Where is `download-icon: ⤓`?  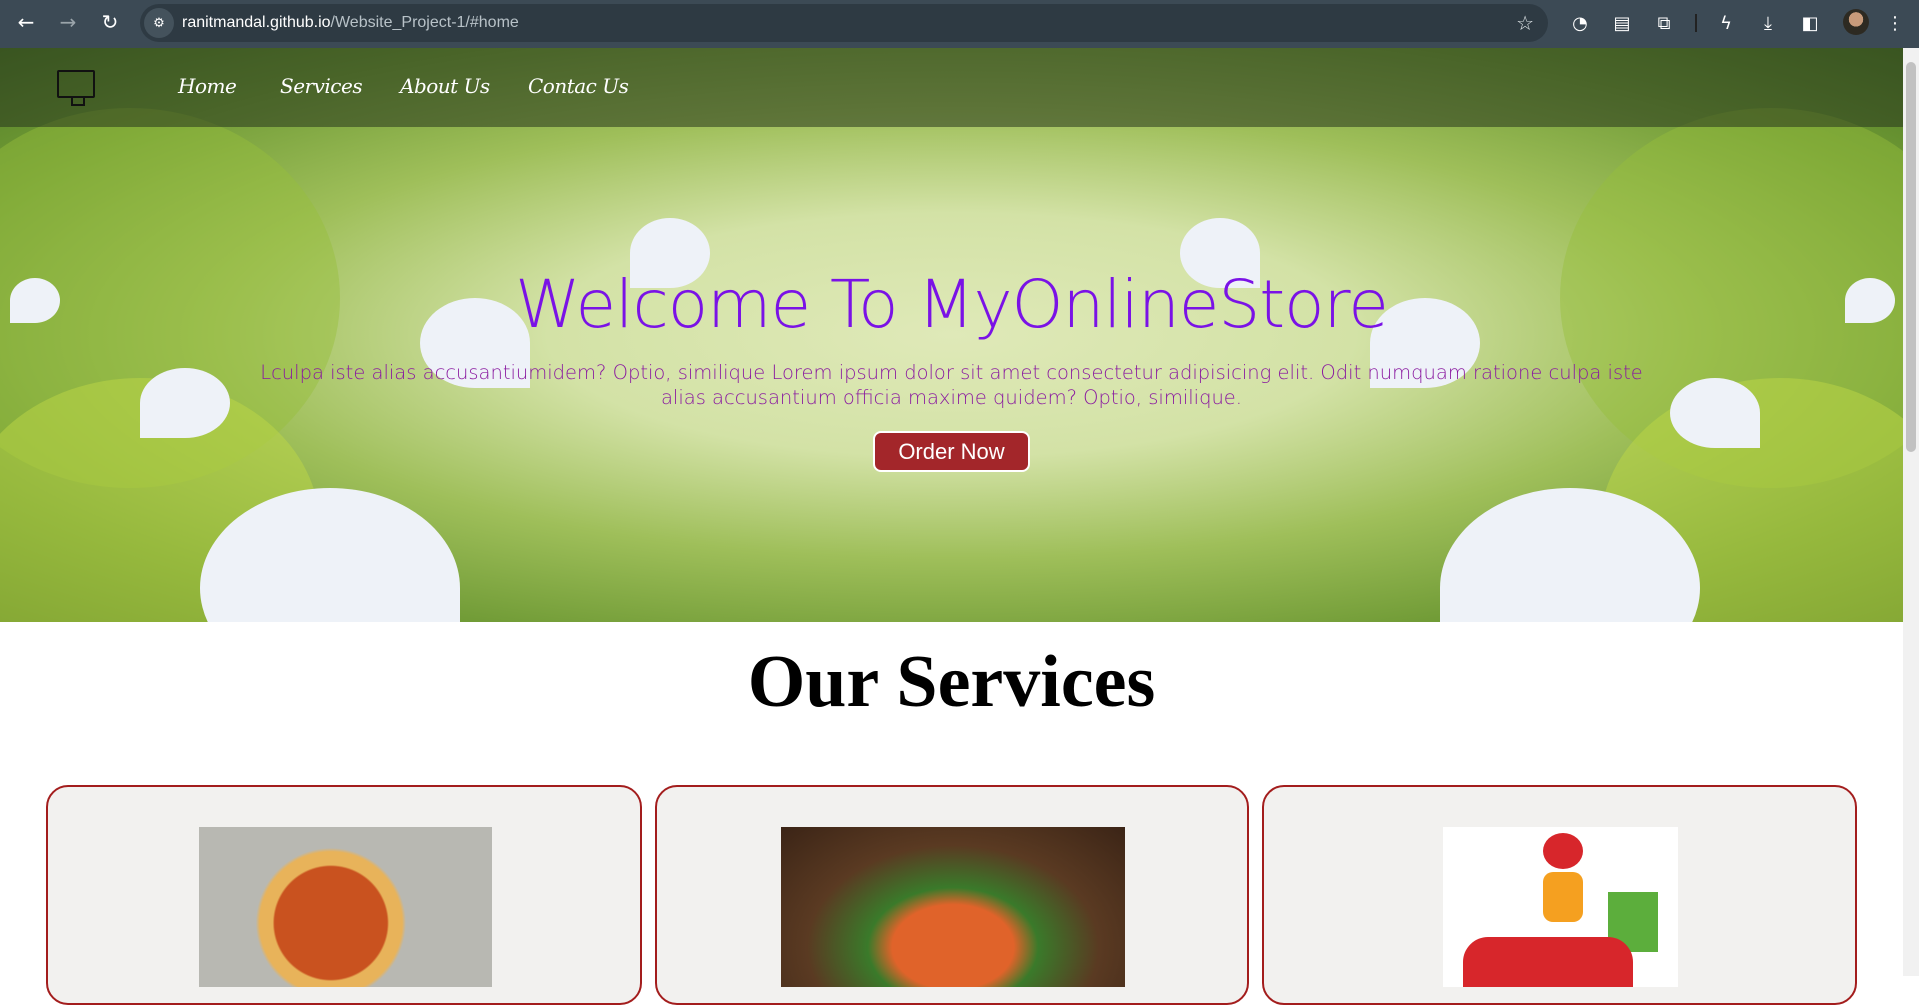
download-icon: ⤓ is located at coordinates (1768, 23).